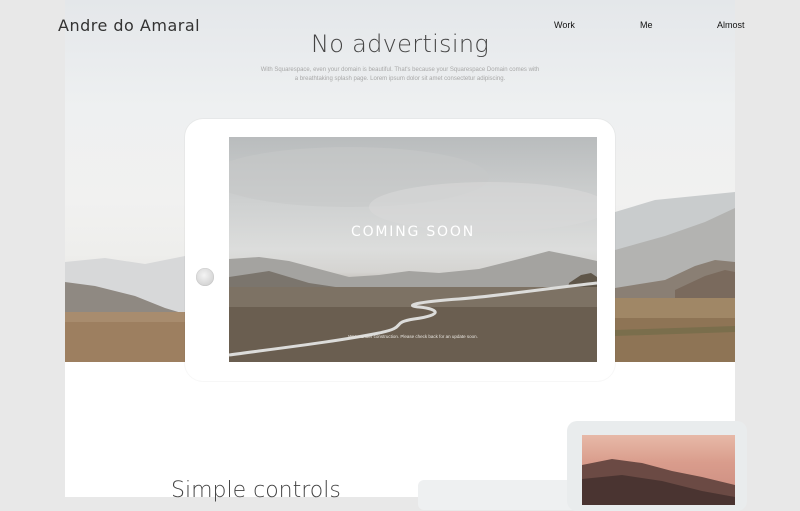  What do you see at coordinates (256, 490) in the screenshot?
I see `section-title-simple-controls: Simple controls` at bounding box center [256, 490].